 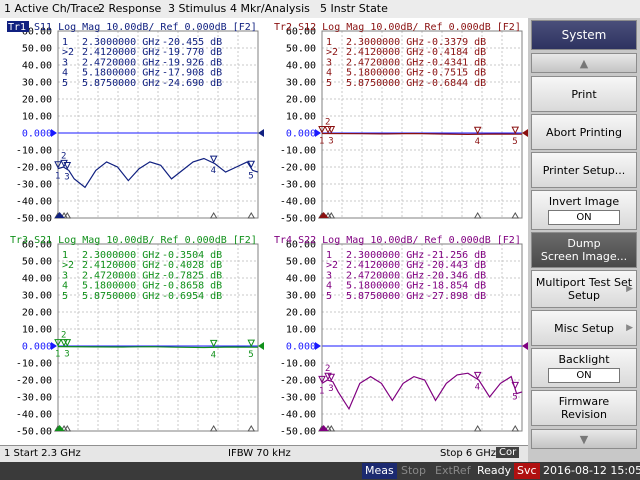 What do you see at coordinates (591, 470) in the screenshot?
I see `status-datetime: 2016-08-12 15:05` at bounding box center [591, 470].